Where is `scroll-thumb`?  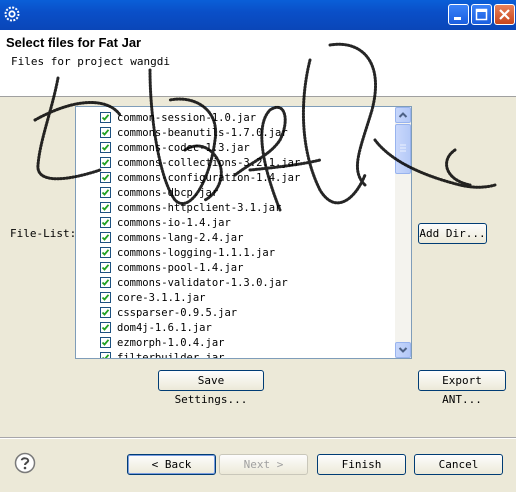
scroll-thumb is located at coordinates (403, 149).